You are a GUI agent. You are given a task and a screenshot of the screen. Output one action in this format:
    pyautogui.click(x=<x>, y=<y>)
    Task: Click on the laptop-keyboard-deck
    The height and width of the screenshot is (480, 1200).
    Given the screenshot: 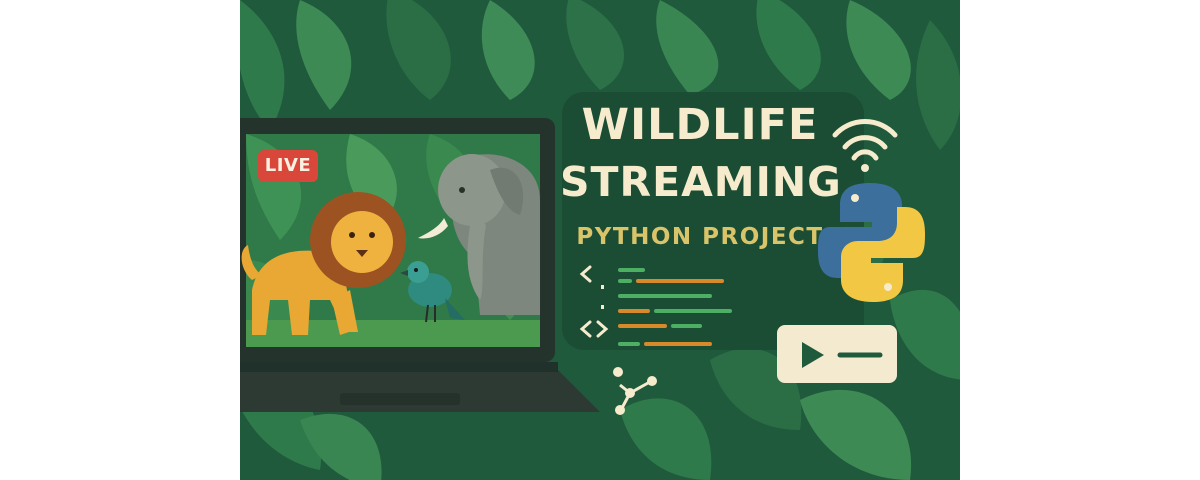 What is the action you would take?
    pyautogui.click(x=420, y=391)
    